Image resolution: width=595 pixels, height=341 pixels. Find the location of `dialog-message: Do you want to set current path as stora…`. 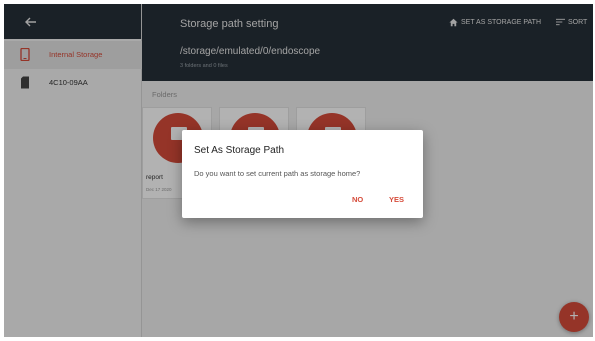

dialog-message: Do you want to set current path as stora… is located at coordinates (277, 173).